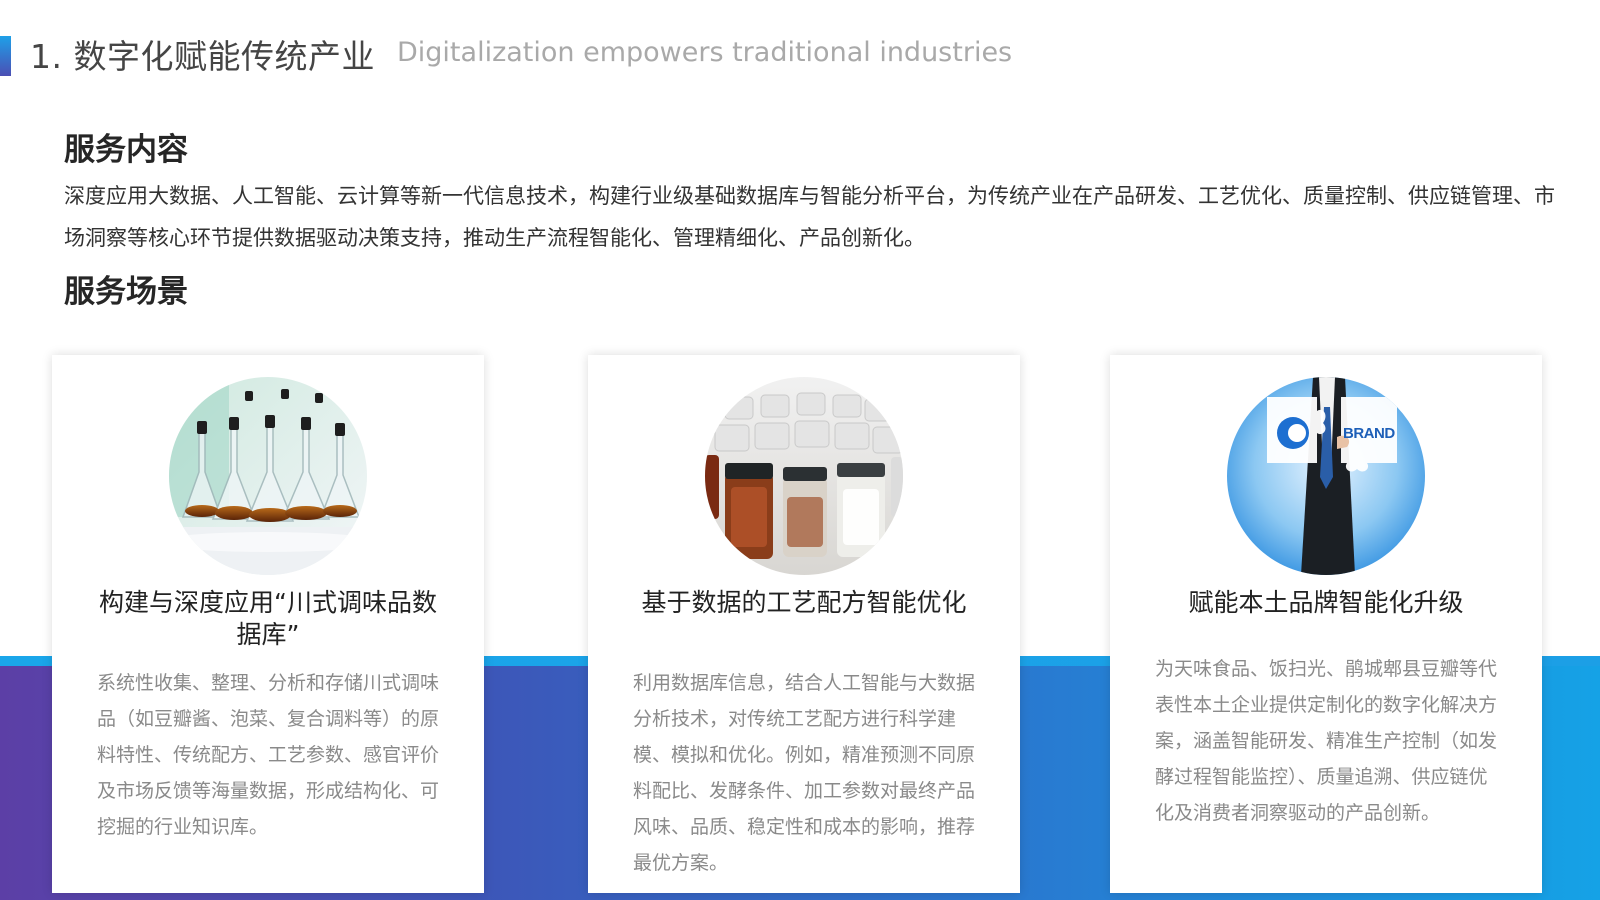 The height and width of the screenshot is (900, 1600). Describe the element at coordinates (5, 56) in the screenshot. I see `title-accent-bar` at that location.